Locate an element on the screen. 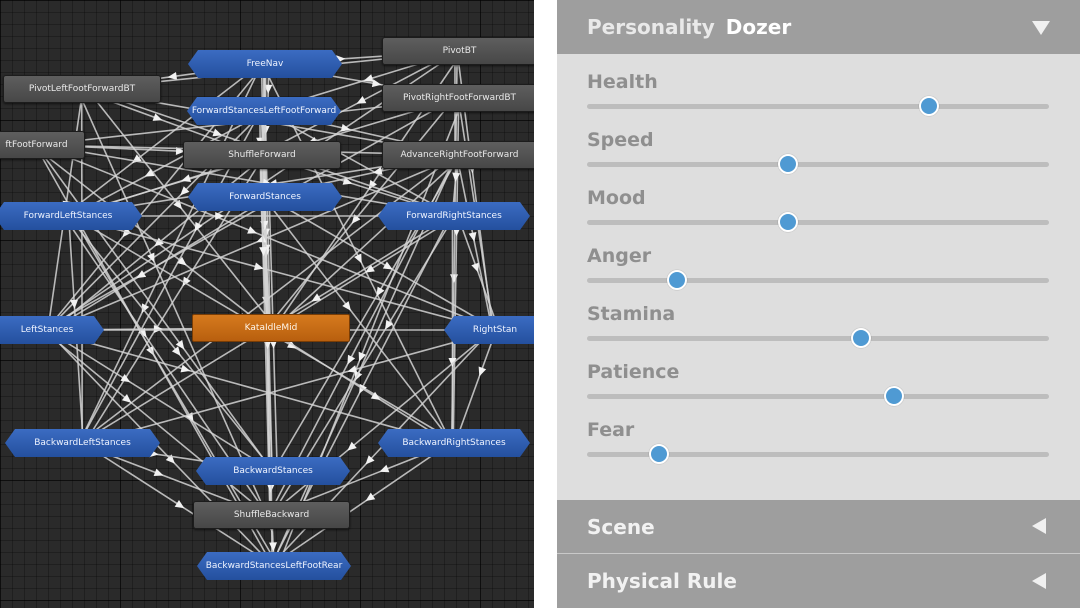 This screenshot has height=608, width=1080. state-node-pivotleftfootforwardbt: PivotLeftFootForwardBT is located at coordinates (82, 89).